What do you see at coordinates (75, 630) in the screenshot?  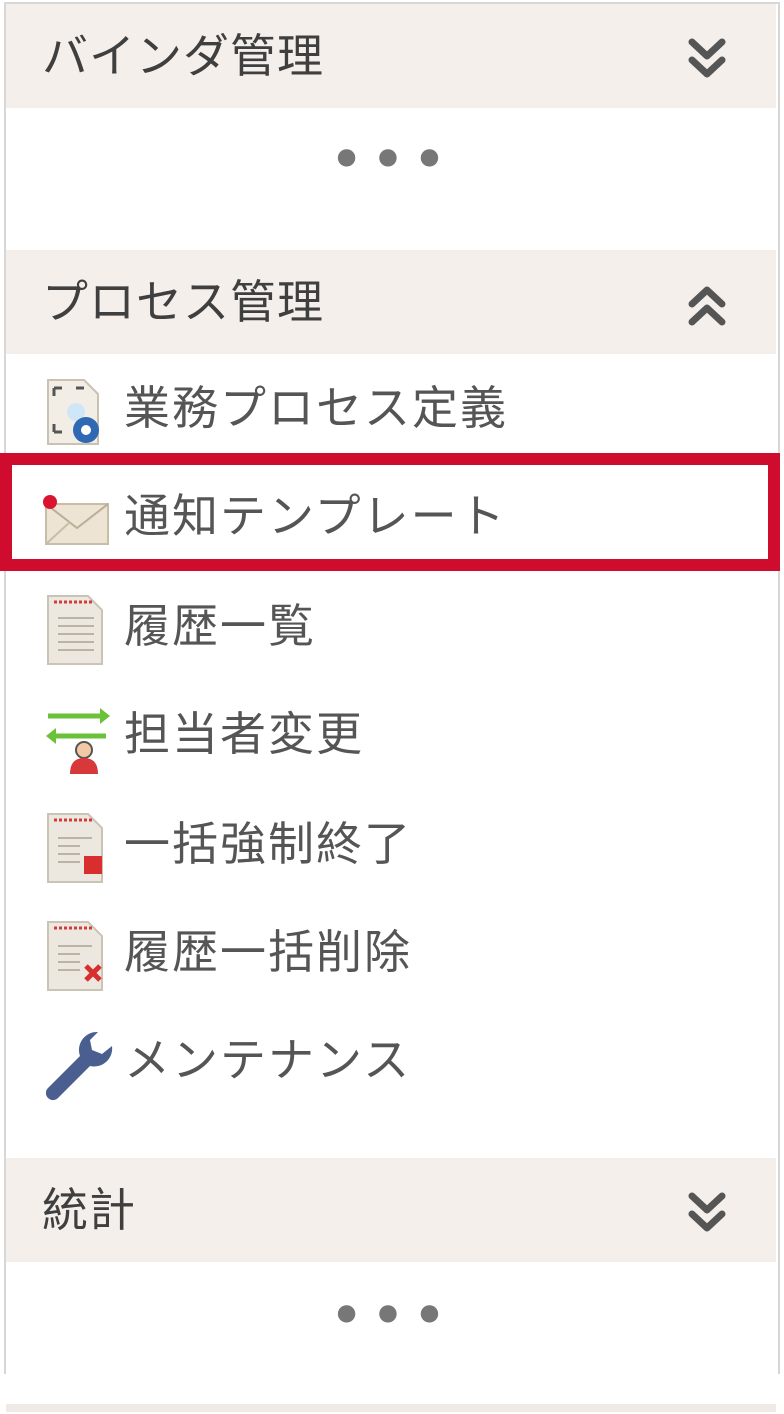 I see `history-document-icon` at bounding box center [75, 630].